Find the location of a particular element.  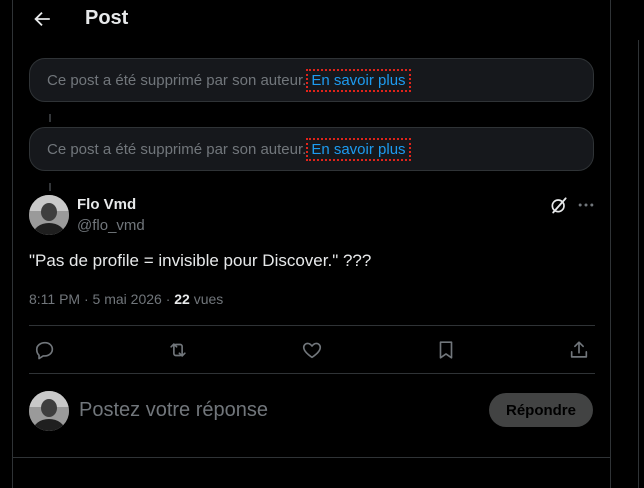

reply-icon is located at coordinates (45, 350).